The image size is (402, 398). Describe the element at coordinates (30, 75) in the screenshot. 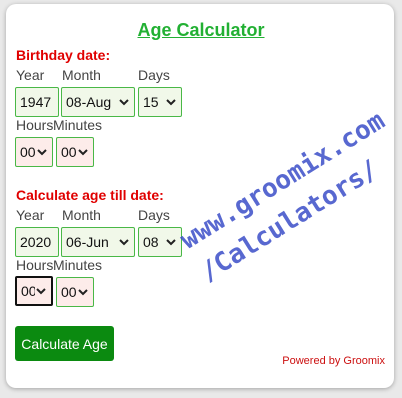

I see `birthday-year-label: Year` at that location.